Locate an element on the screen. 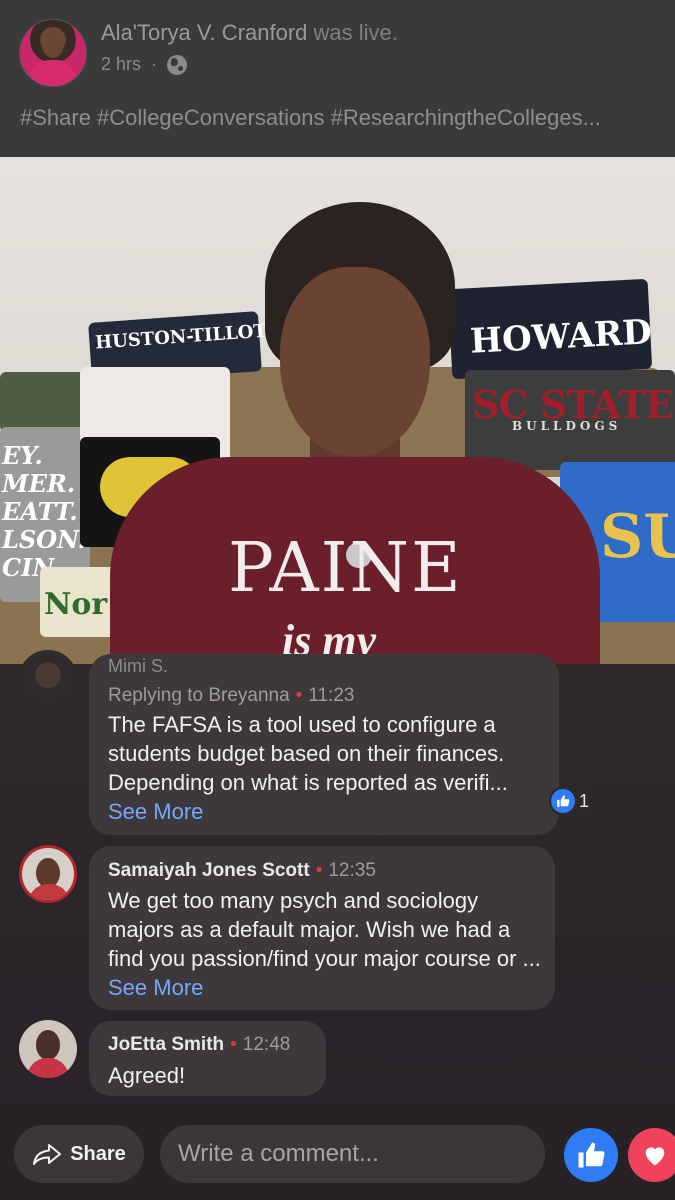 The width and height of the screenshot is (675, 1200). author-line: Ala'Torya V. Cranford was live. is located at coordinates (249, 33).